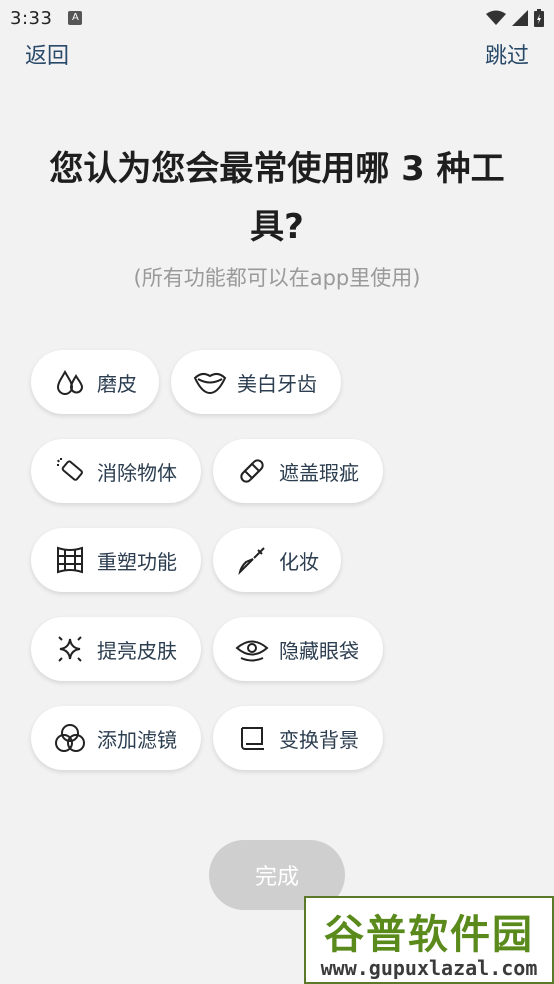 The image size is (554, 984). I want to click on eye-icon, so click(252, 649).